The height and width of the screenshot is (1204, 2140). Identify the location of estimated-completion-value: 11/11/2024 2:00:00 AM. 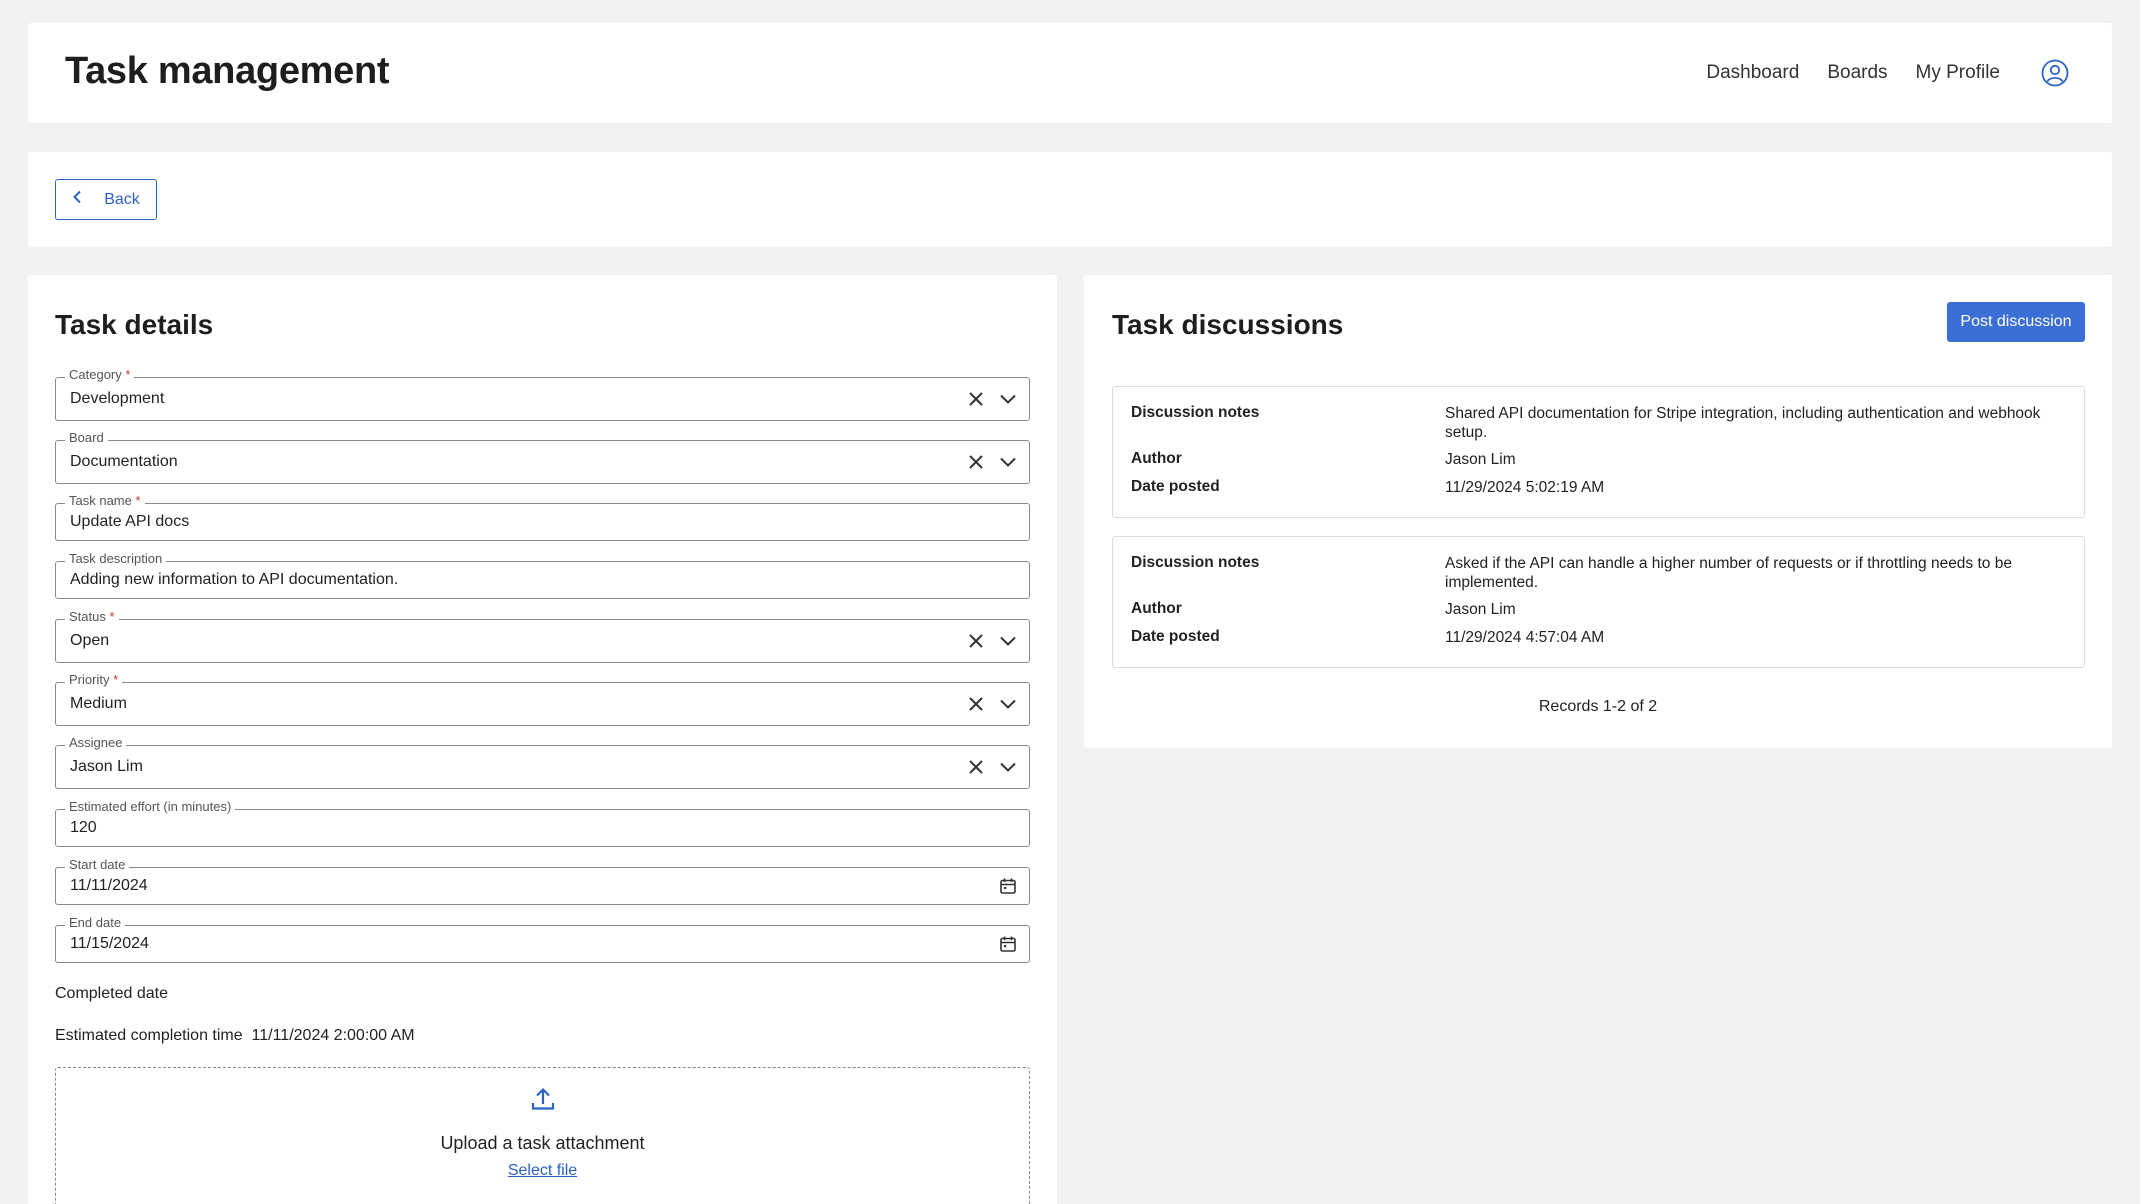
(333, 1035).